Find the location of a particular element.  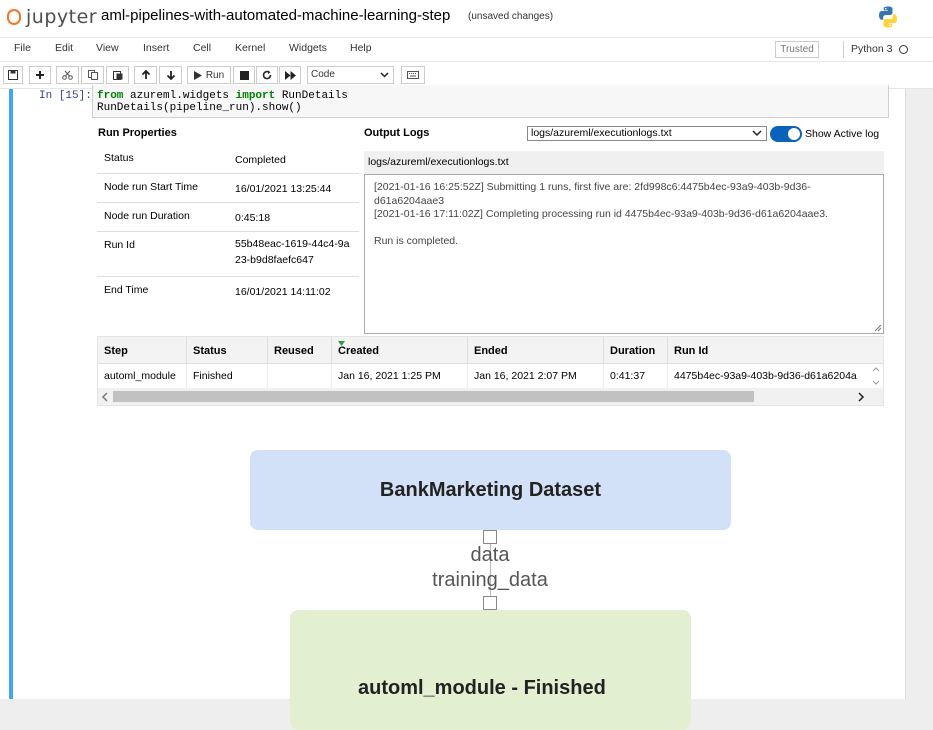

cut-button is located at coordinates (67, 75).